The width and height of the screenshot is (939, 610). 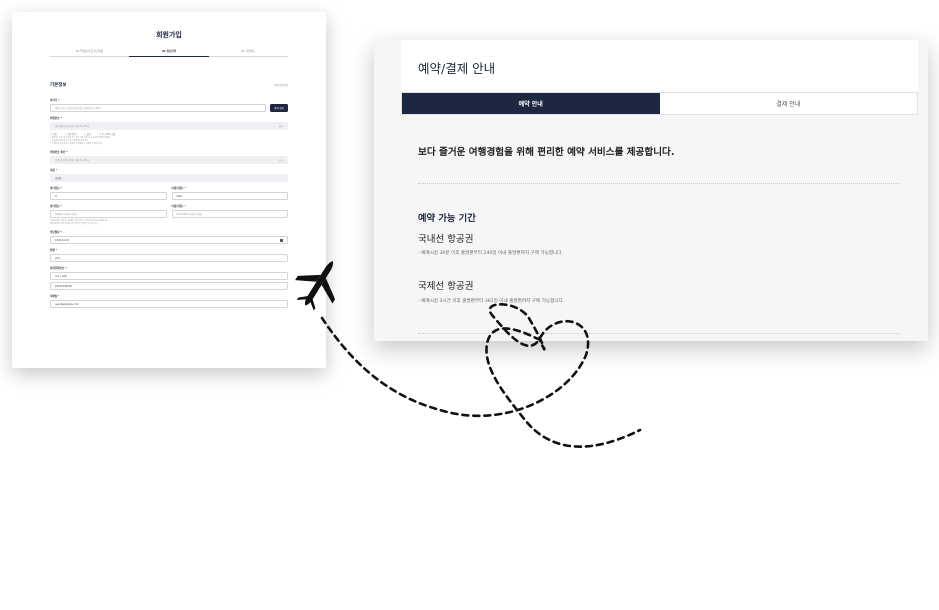 I want to click on passport-last-input: HONG (여권과 동일), so click(x=108, y=214).